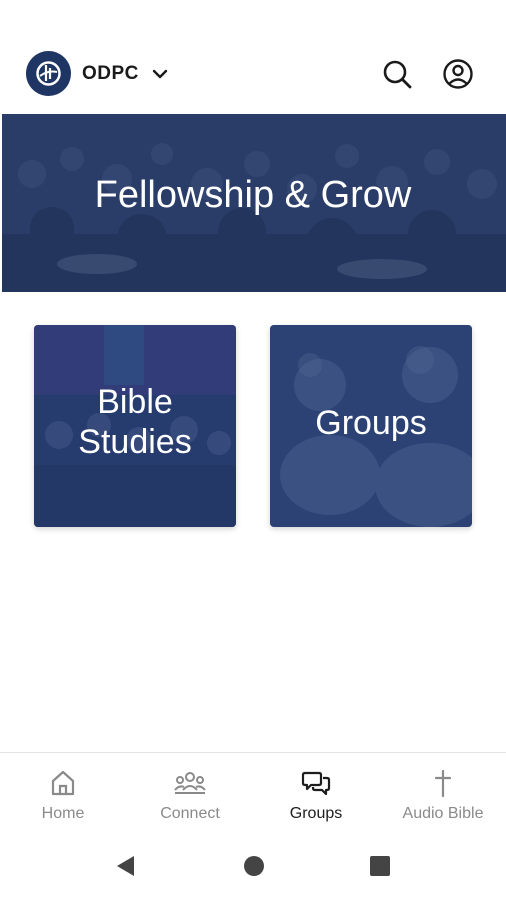  Describe the element at coordinates (371, 423) in the screenshot. I see `groups-tile-label: Groups` at that location.